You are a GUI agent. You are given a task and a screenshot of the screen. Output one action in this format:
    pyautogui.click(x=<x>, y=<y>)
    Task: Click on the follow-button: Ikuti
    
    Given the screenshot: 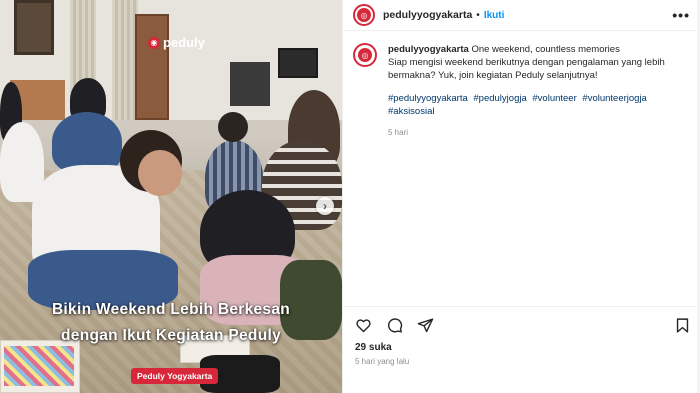 What is the action you would take?
    pyautogui.click(x=494, y=15)
    